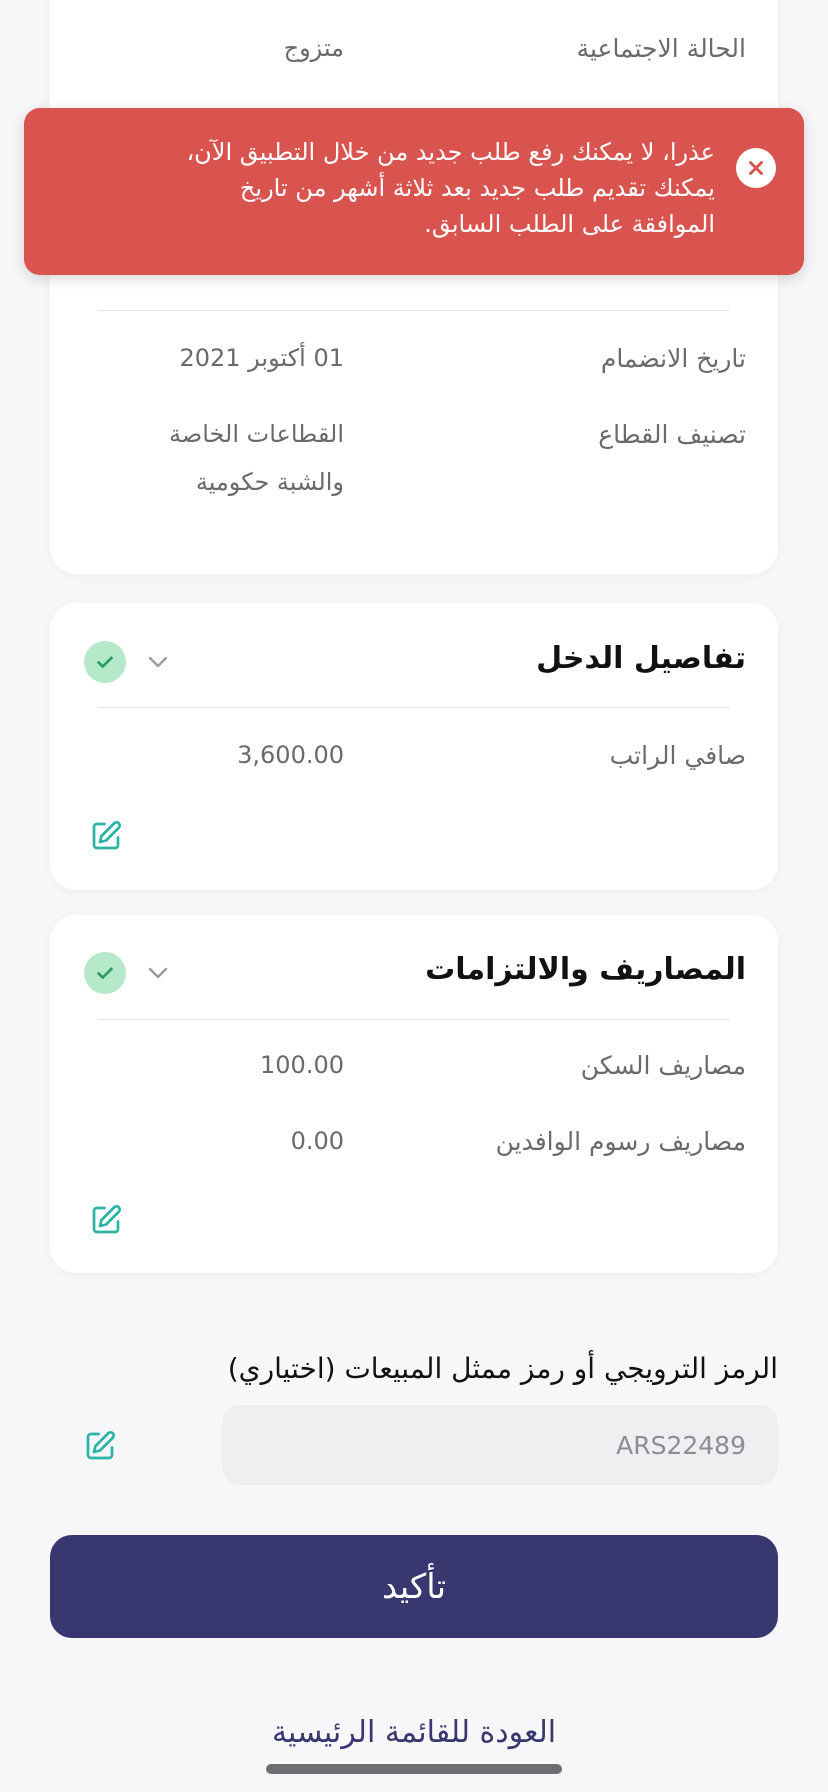 The height and width of the screenshot is (1792, 828). What do you see at coordinates (585, 969) in the screenshot?
I see `expenses-card-title: المصاريف والالتزامات` at bounding box center [585, 969].